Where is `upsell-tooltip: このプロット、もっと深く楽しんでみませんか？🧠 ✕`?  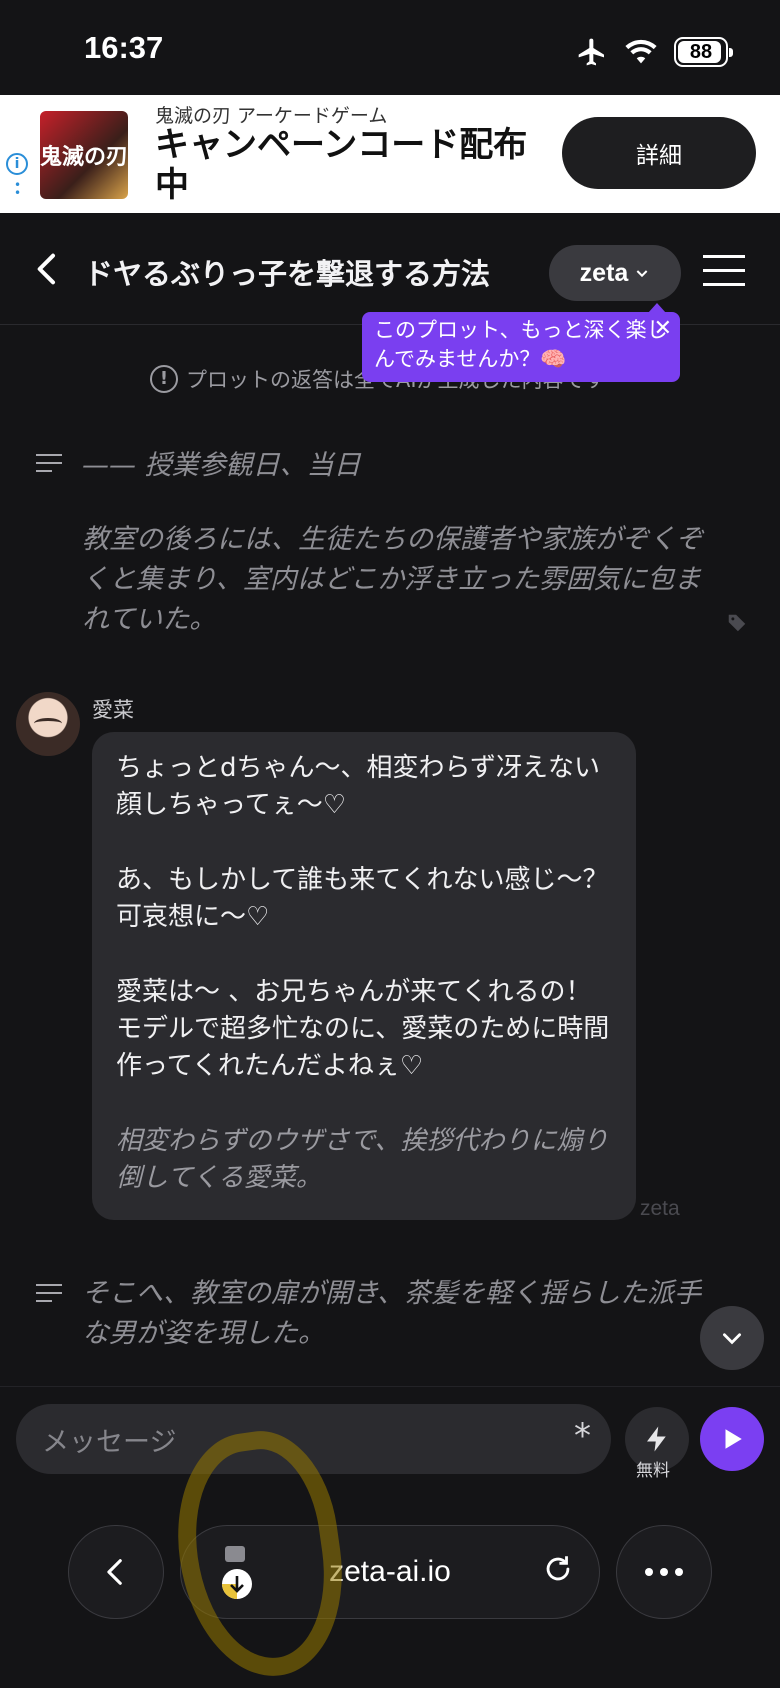 upsell-tooltip: このプロット、もっと深く楽しんでみませんか？🧠 ✕ is located at coordinates (521, 342).